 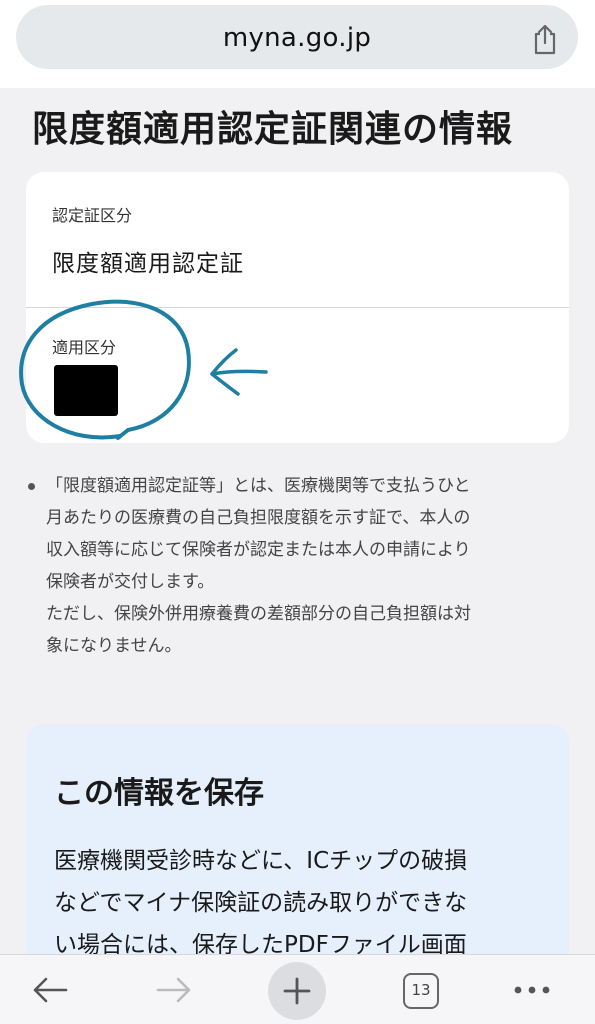 I want to click on browser-toolbar: 13, so click(x=297, y=989).